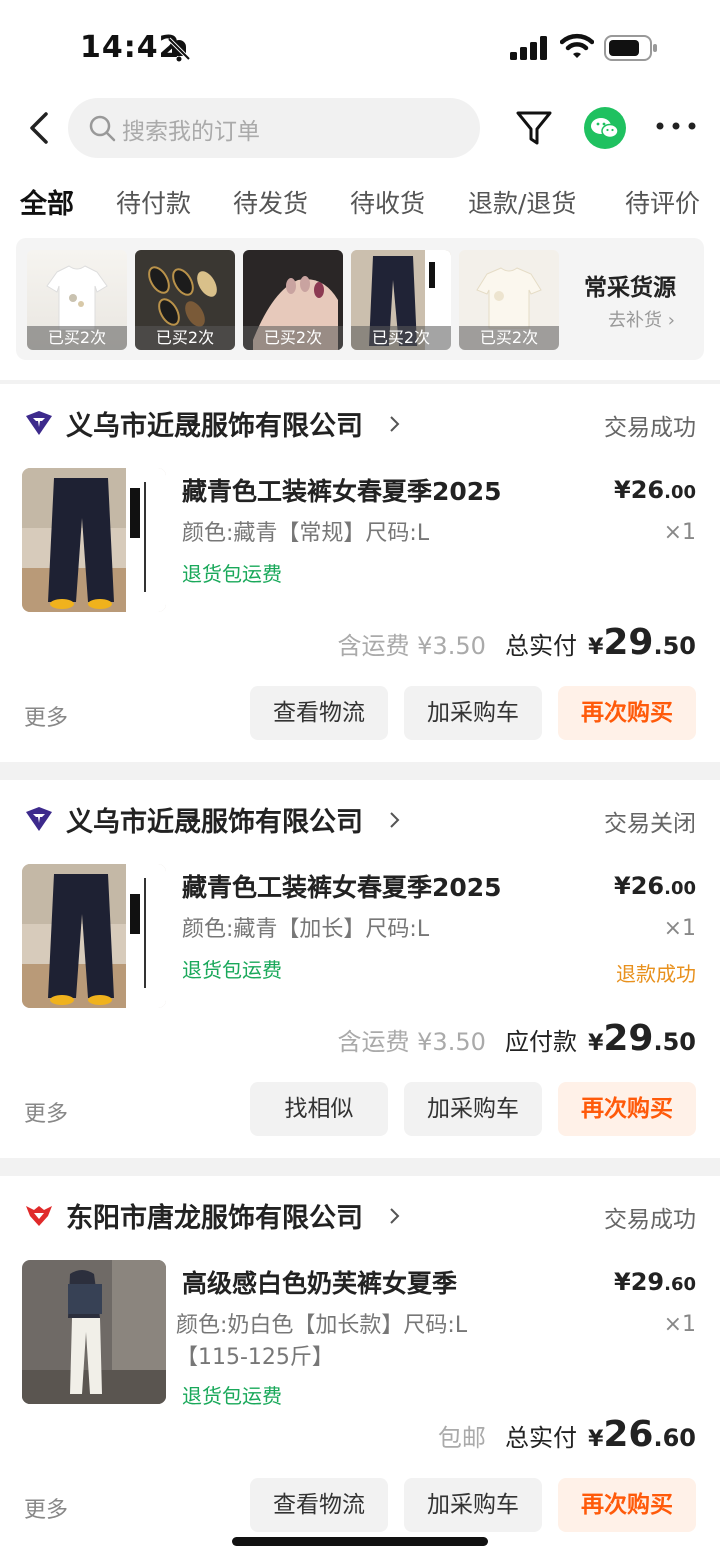 Image resolution: width=720 pixels, height=1560 pixels. What do you see at coordinates (656, 972) in the screenshot?
I see `refund-status: 退款成功` at bounding box center [656, 972].